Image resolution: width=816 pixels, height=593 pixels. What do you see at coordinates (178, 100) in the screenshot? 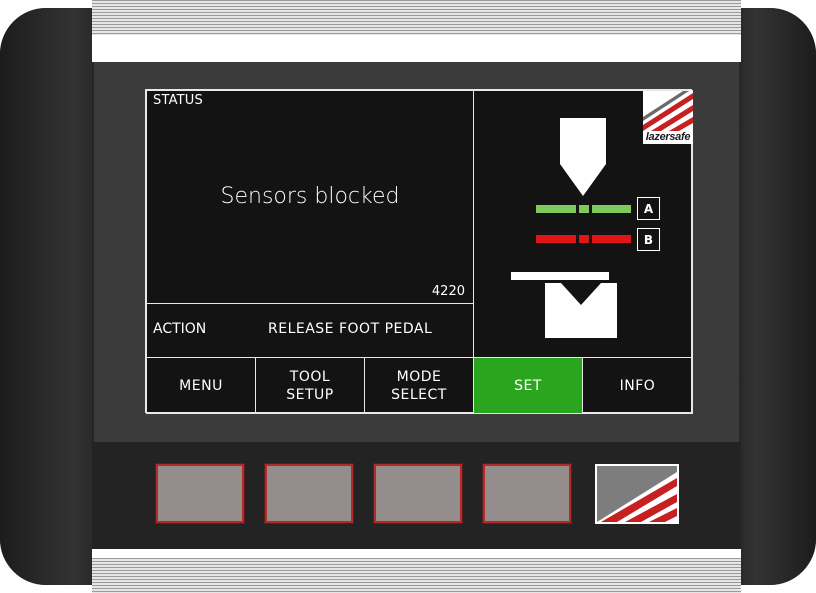
I see `status-label: STATUS` at bounding box center [178, 100].